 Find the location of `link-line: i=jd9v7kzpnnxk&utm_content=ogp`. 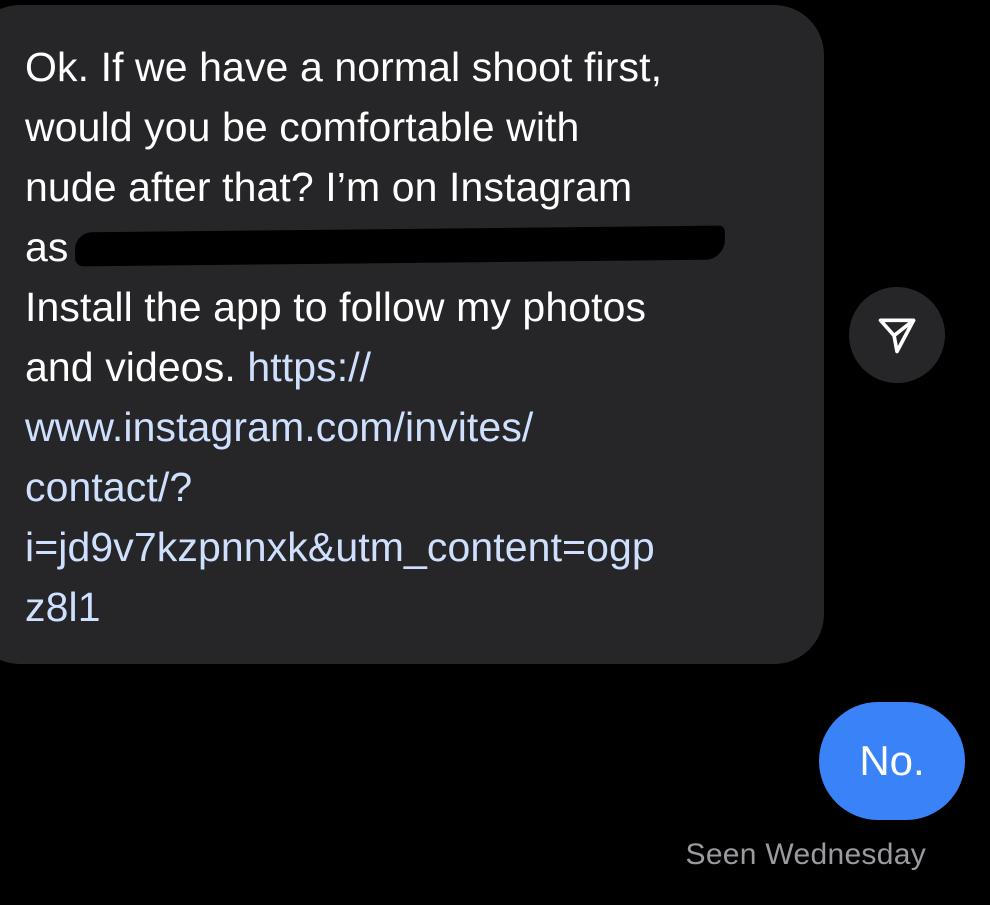

link-line: i=jd9v7kzpnnxk&utm_content=ogp is located at coordinates (404, 547).